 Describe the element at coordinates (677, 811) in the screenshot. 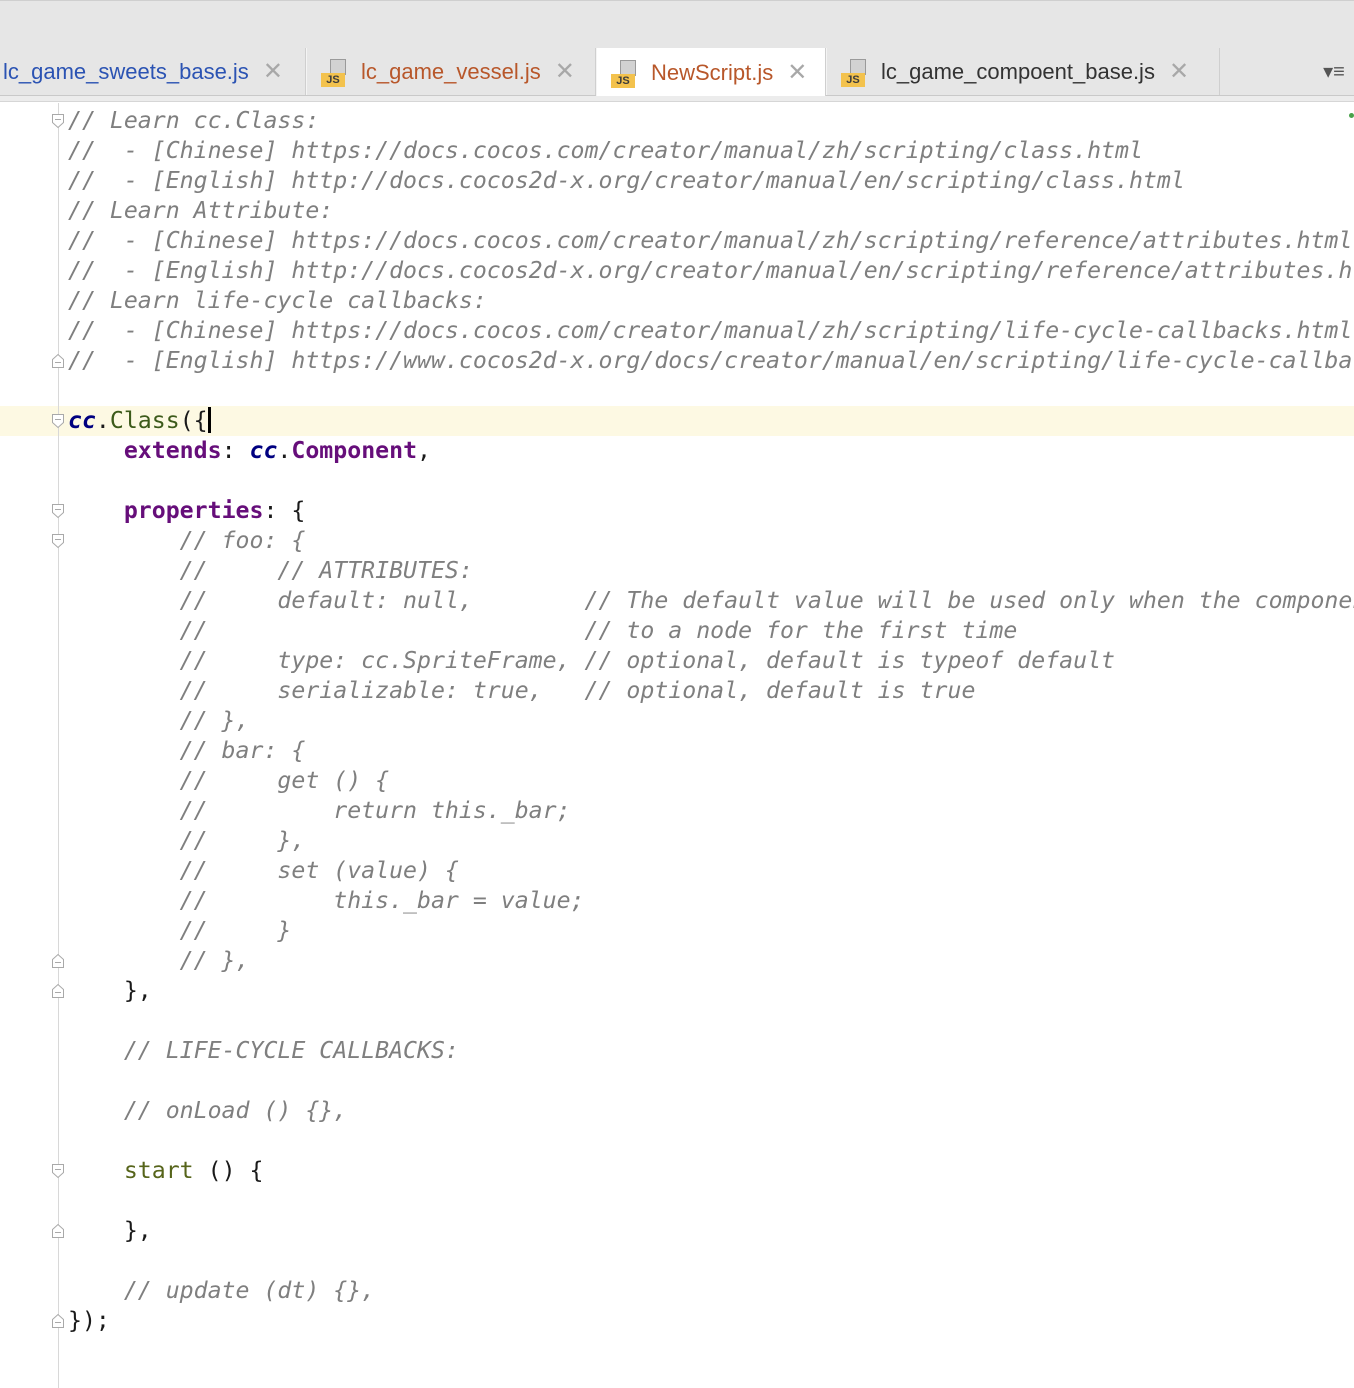

I see `code-line: // return this._bar;` at that location.